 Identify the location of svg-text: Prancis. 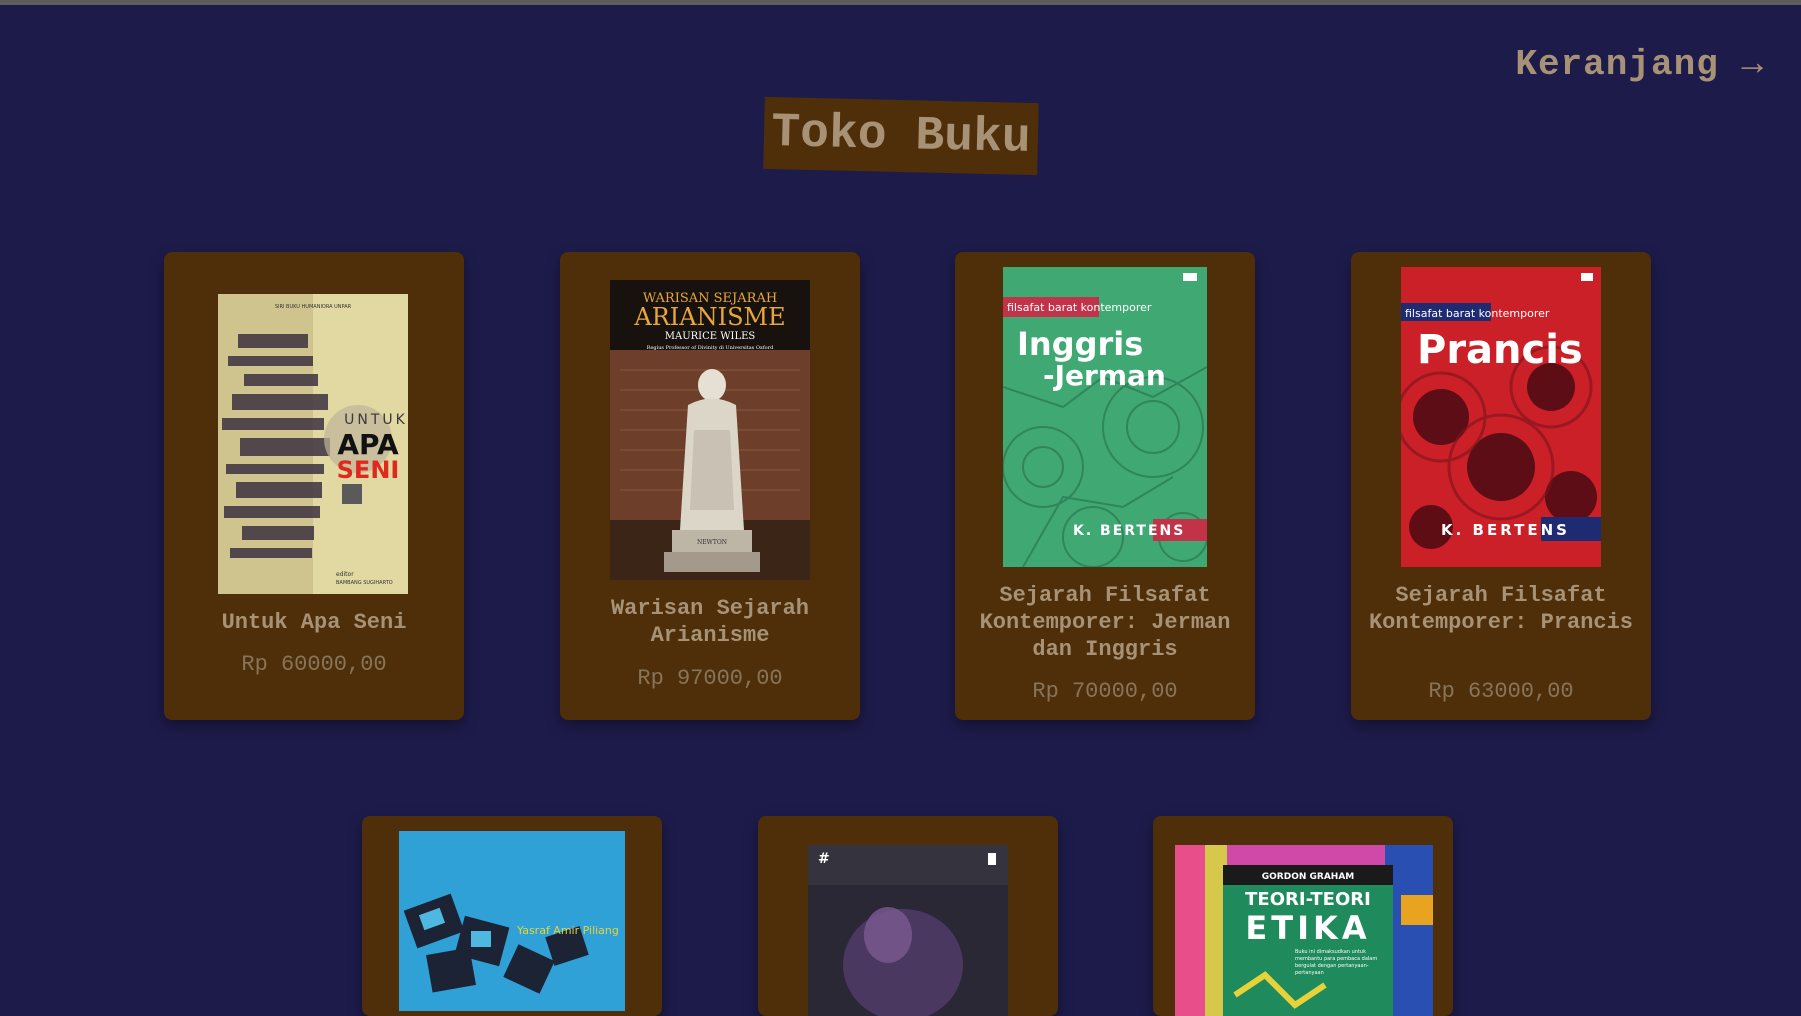
(1500, 350).